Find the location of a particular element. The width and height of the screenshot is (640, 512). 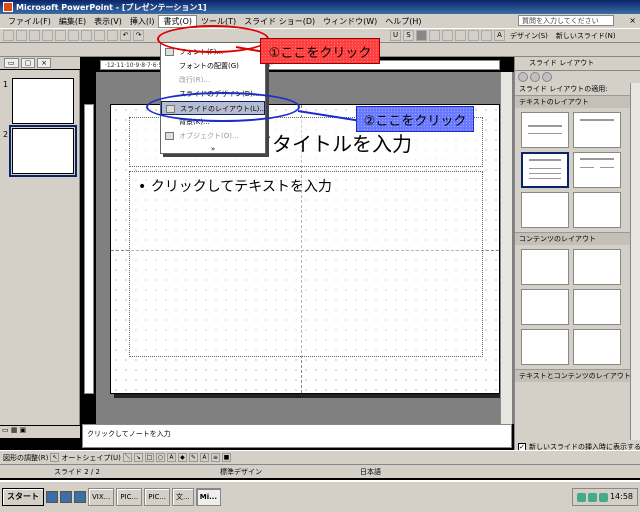

forward-icon is located at coordinates (535, 77).